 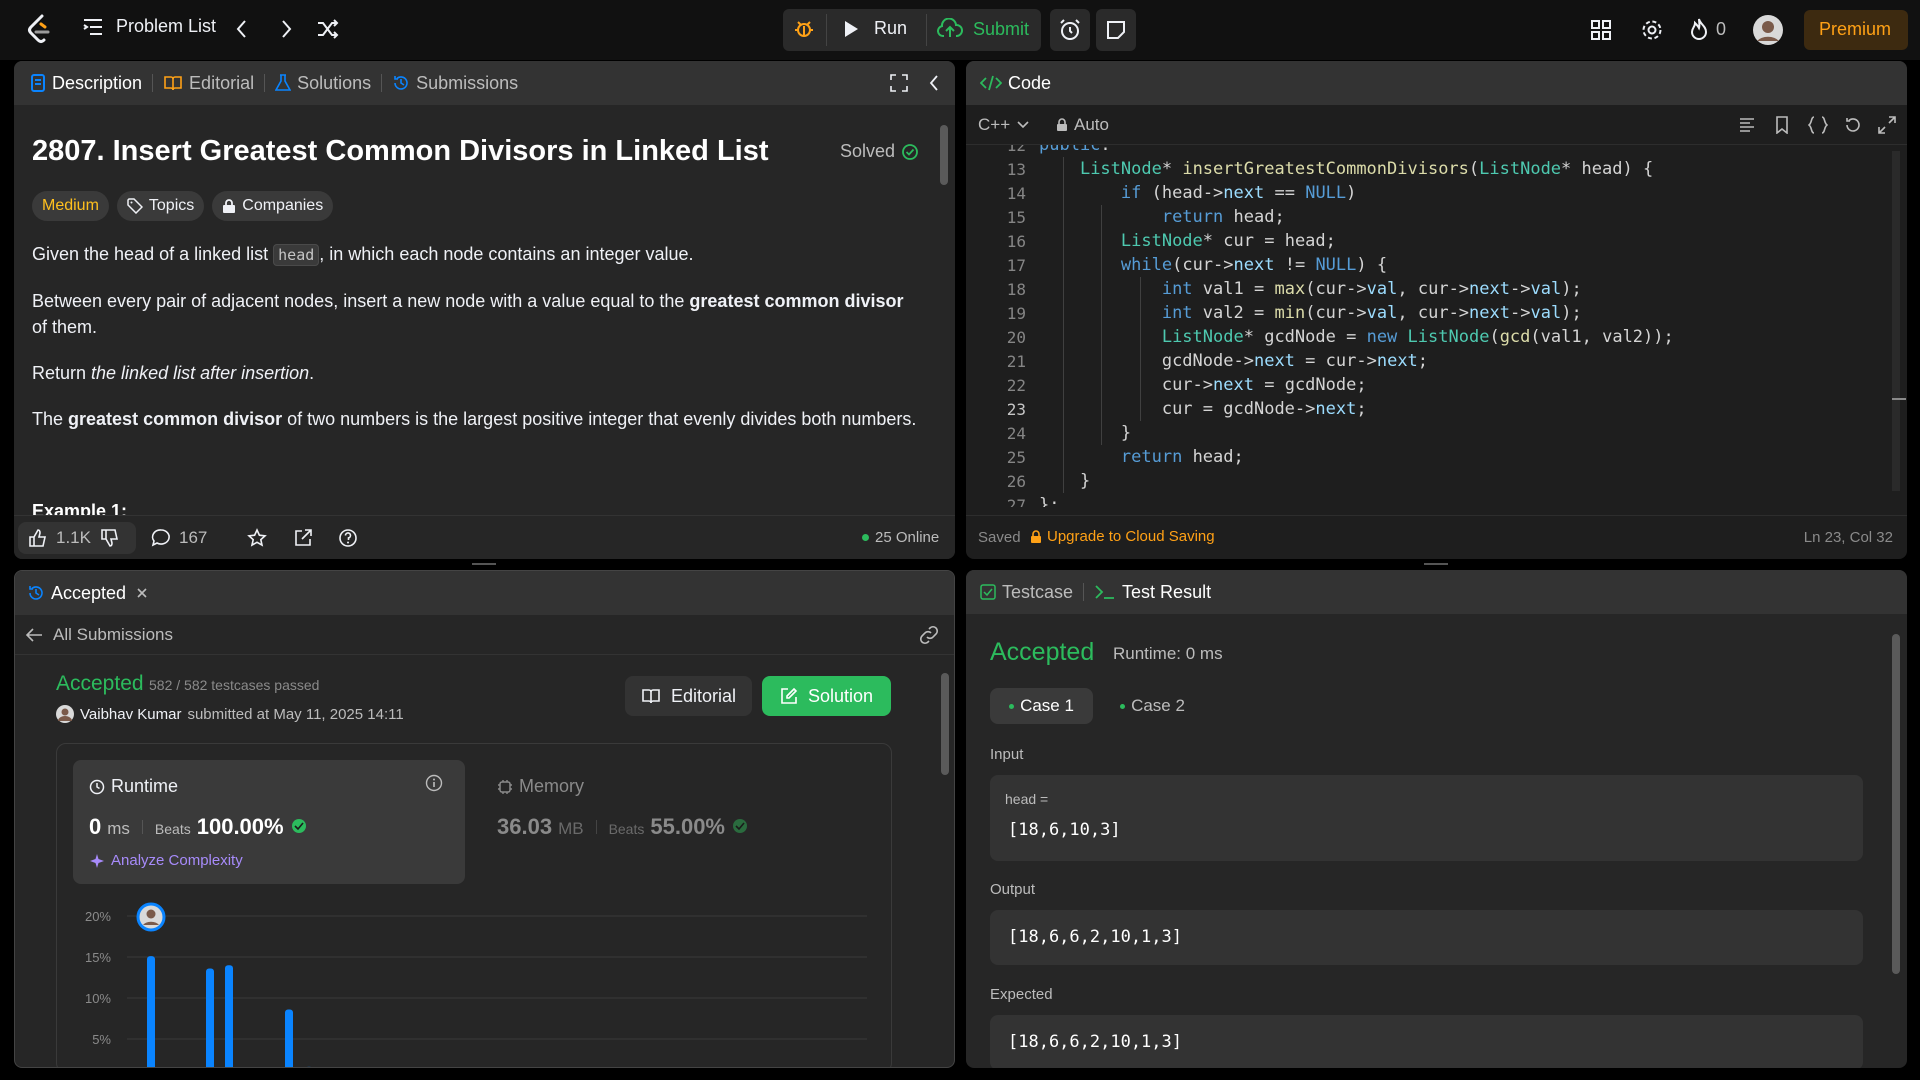 I want to click on book-icon, so click(x=651, y=696).